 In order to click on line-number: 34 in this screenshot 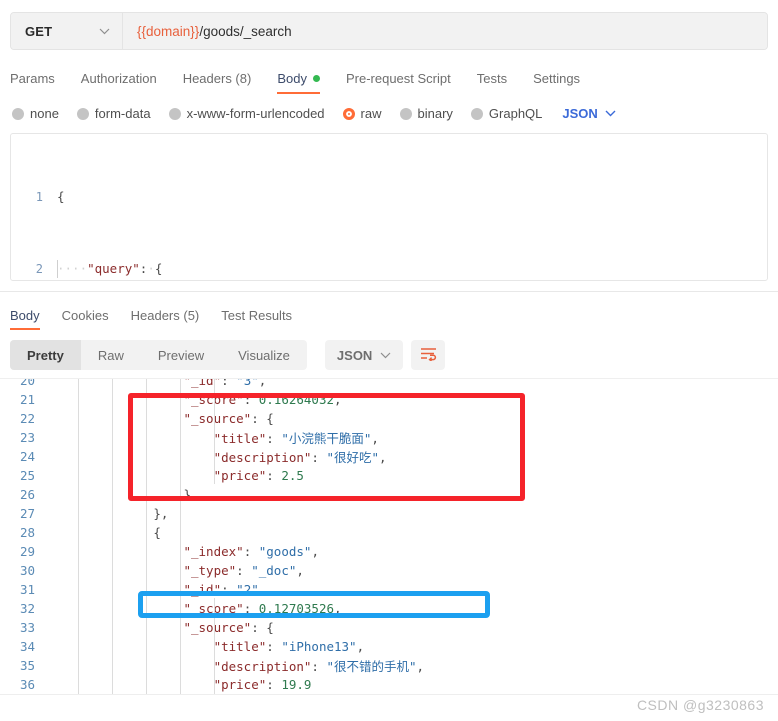, I will do `click(27, 646)`.